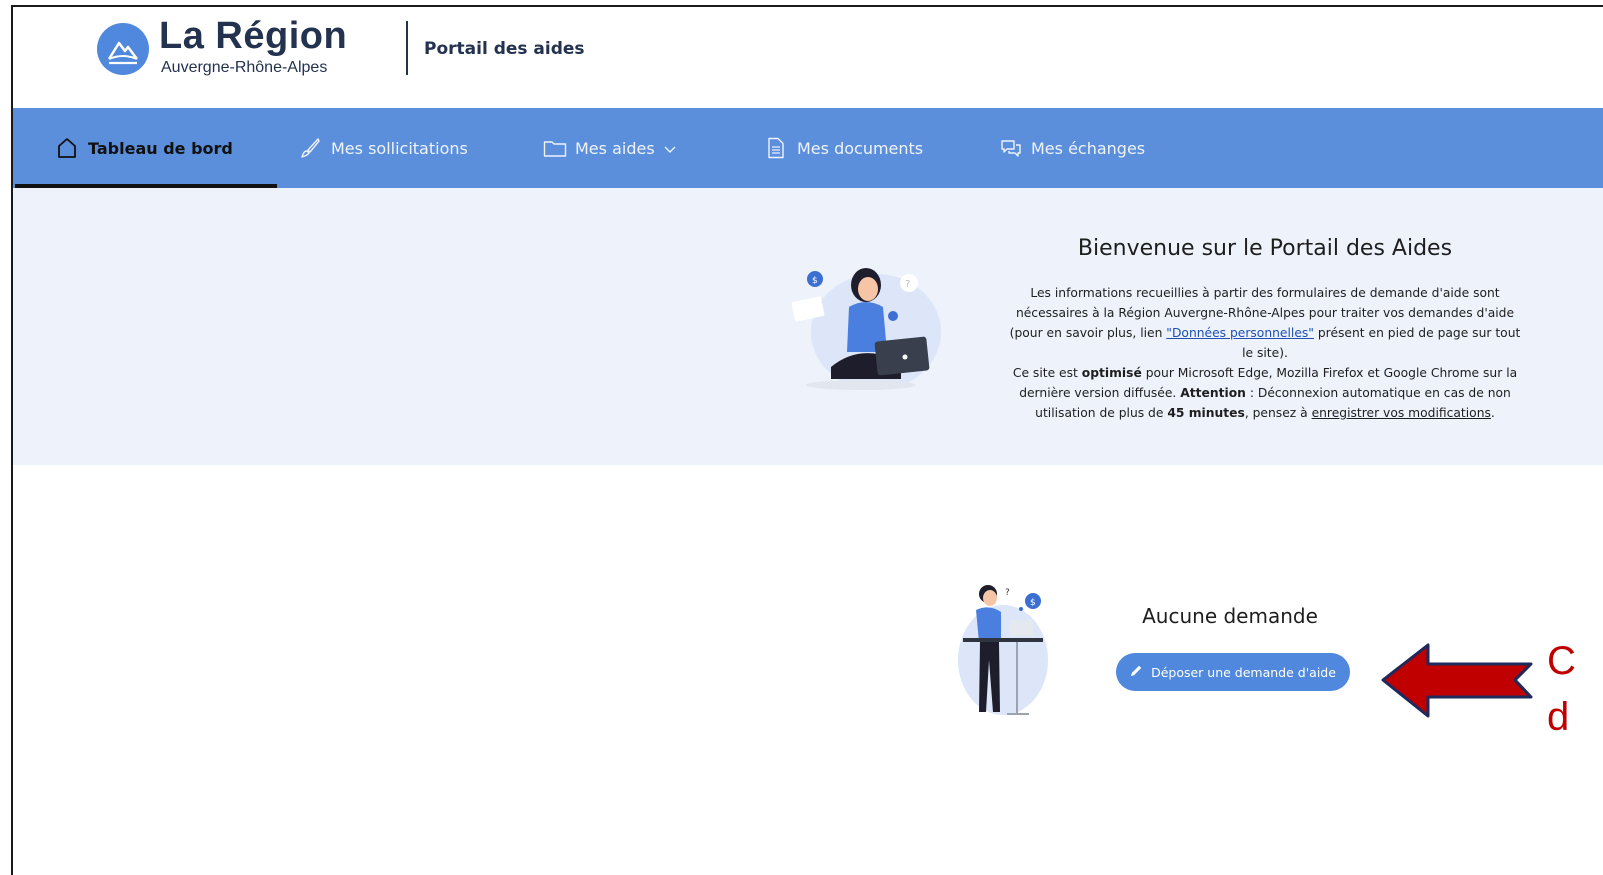  I want to click on nav-item-mes-sollicitations: Mes sollicitations, so click(383, 148).